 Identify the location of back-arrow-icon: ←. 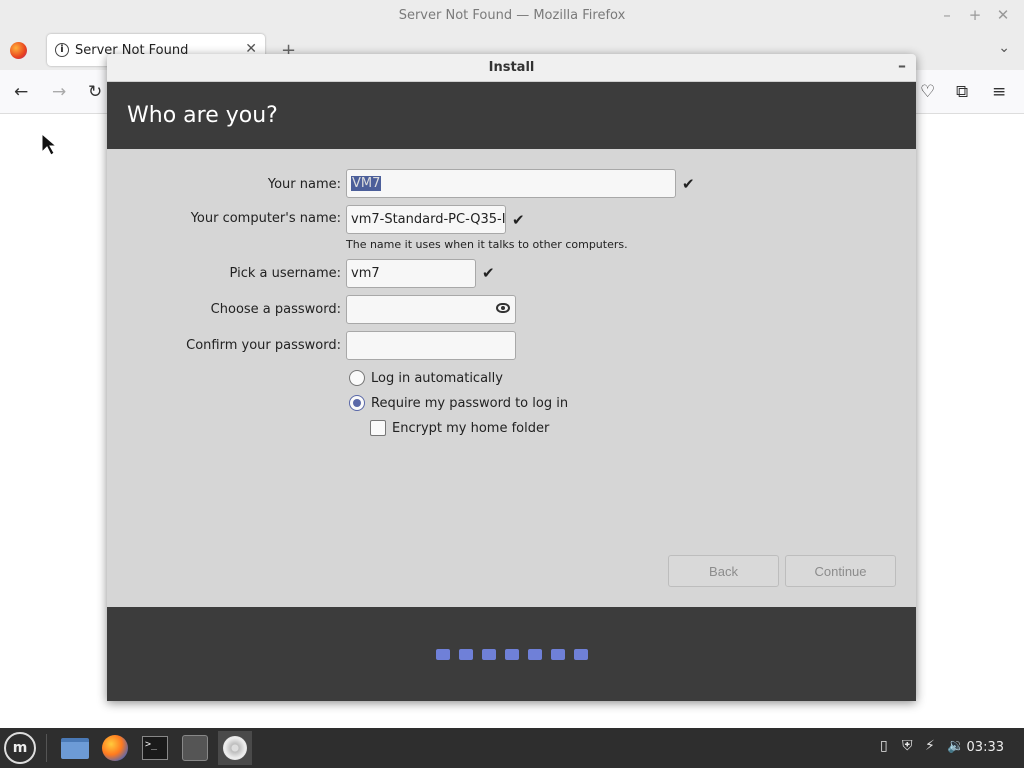
(21, 92).